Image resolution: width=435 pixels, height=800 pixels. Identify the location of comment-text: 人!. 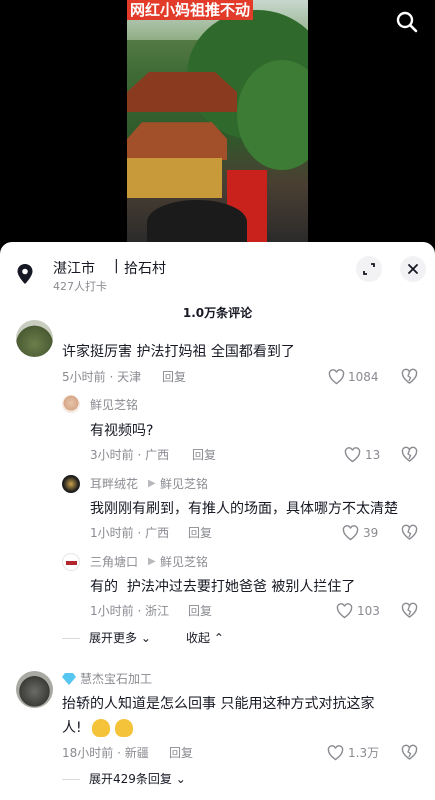
(72, 728).